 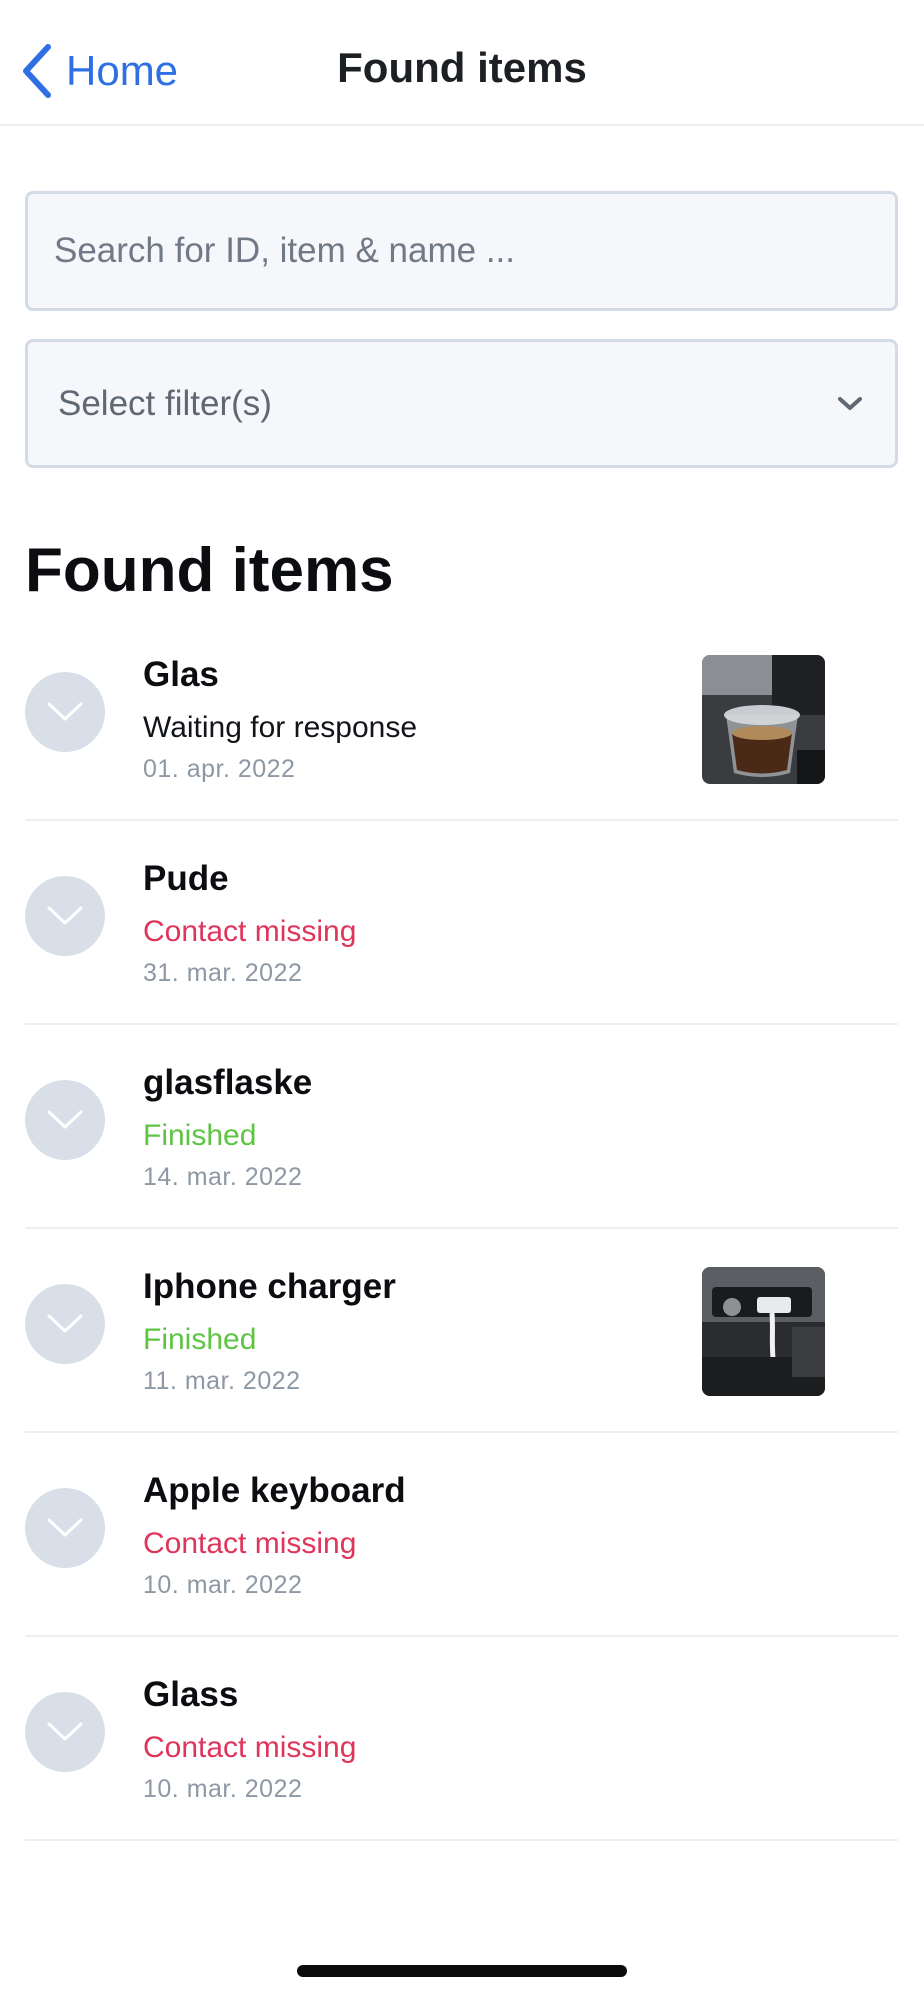 I want to click on list-item: Iphone charger Finished 11. mar. 2022, so click(x=461, y=1331).